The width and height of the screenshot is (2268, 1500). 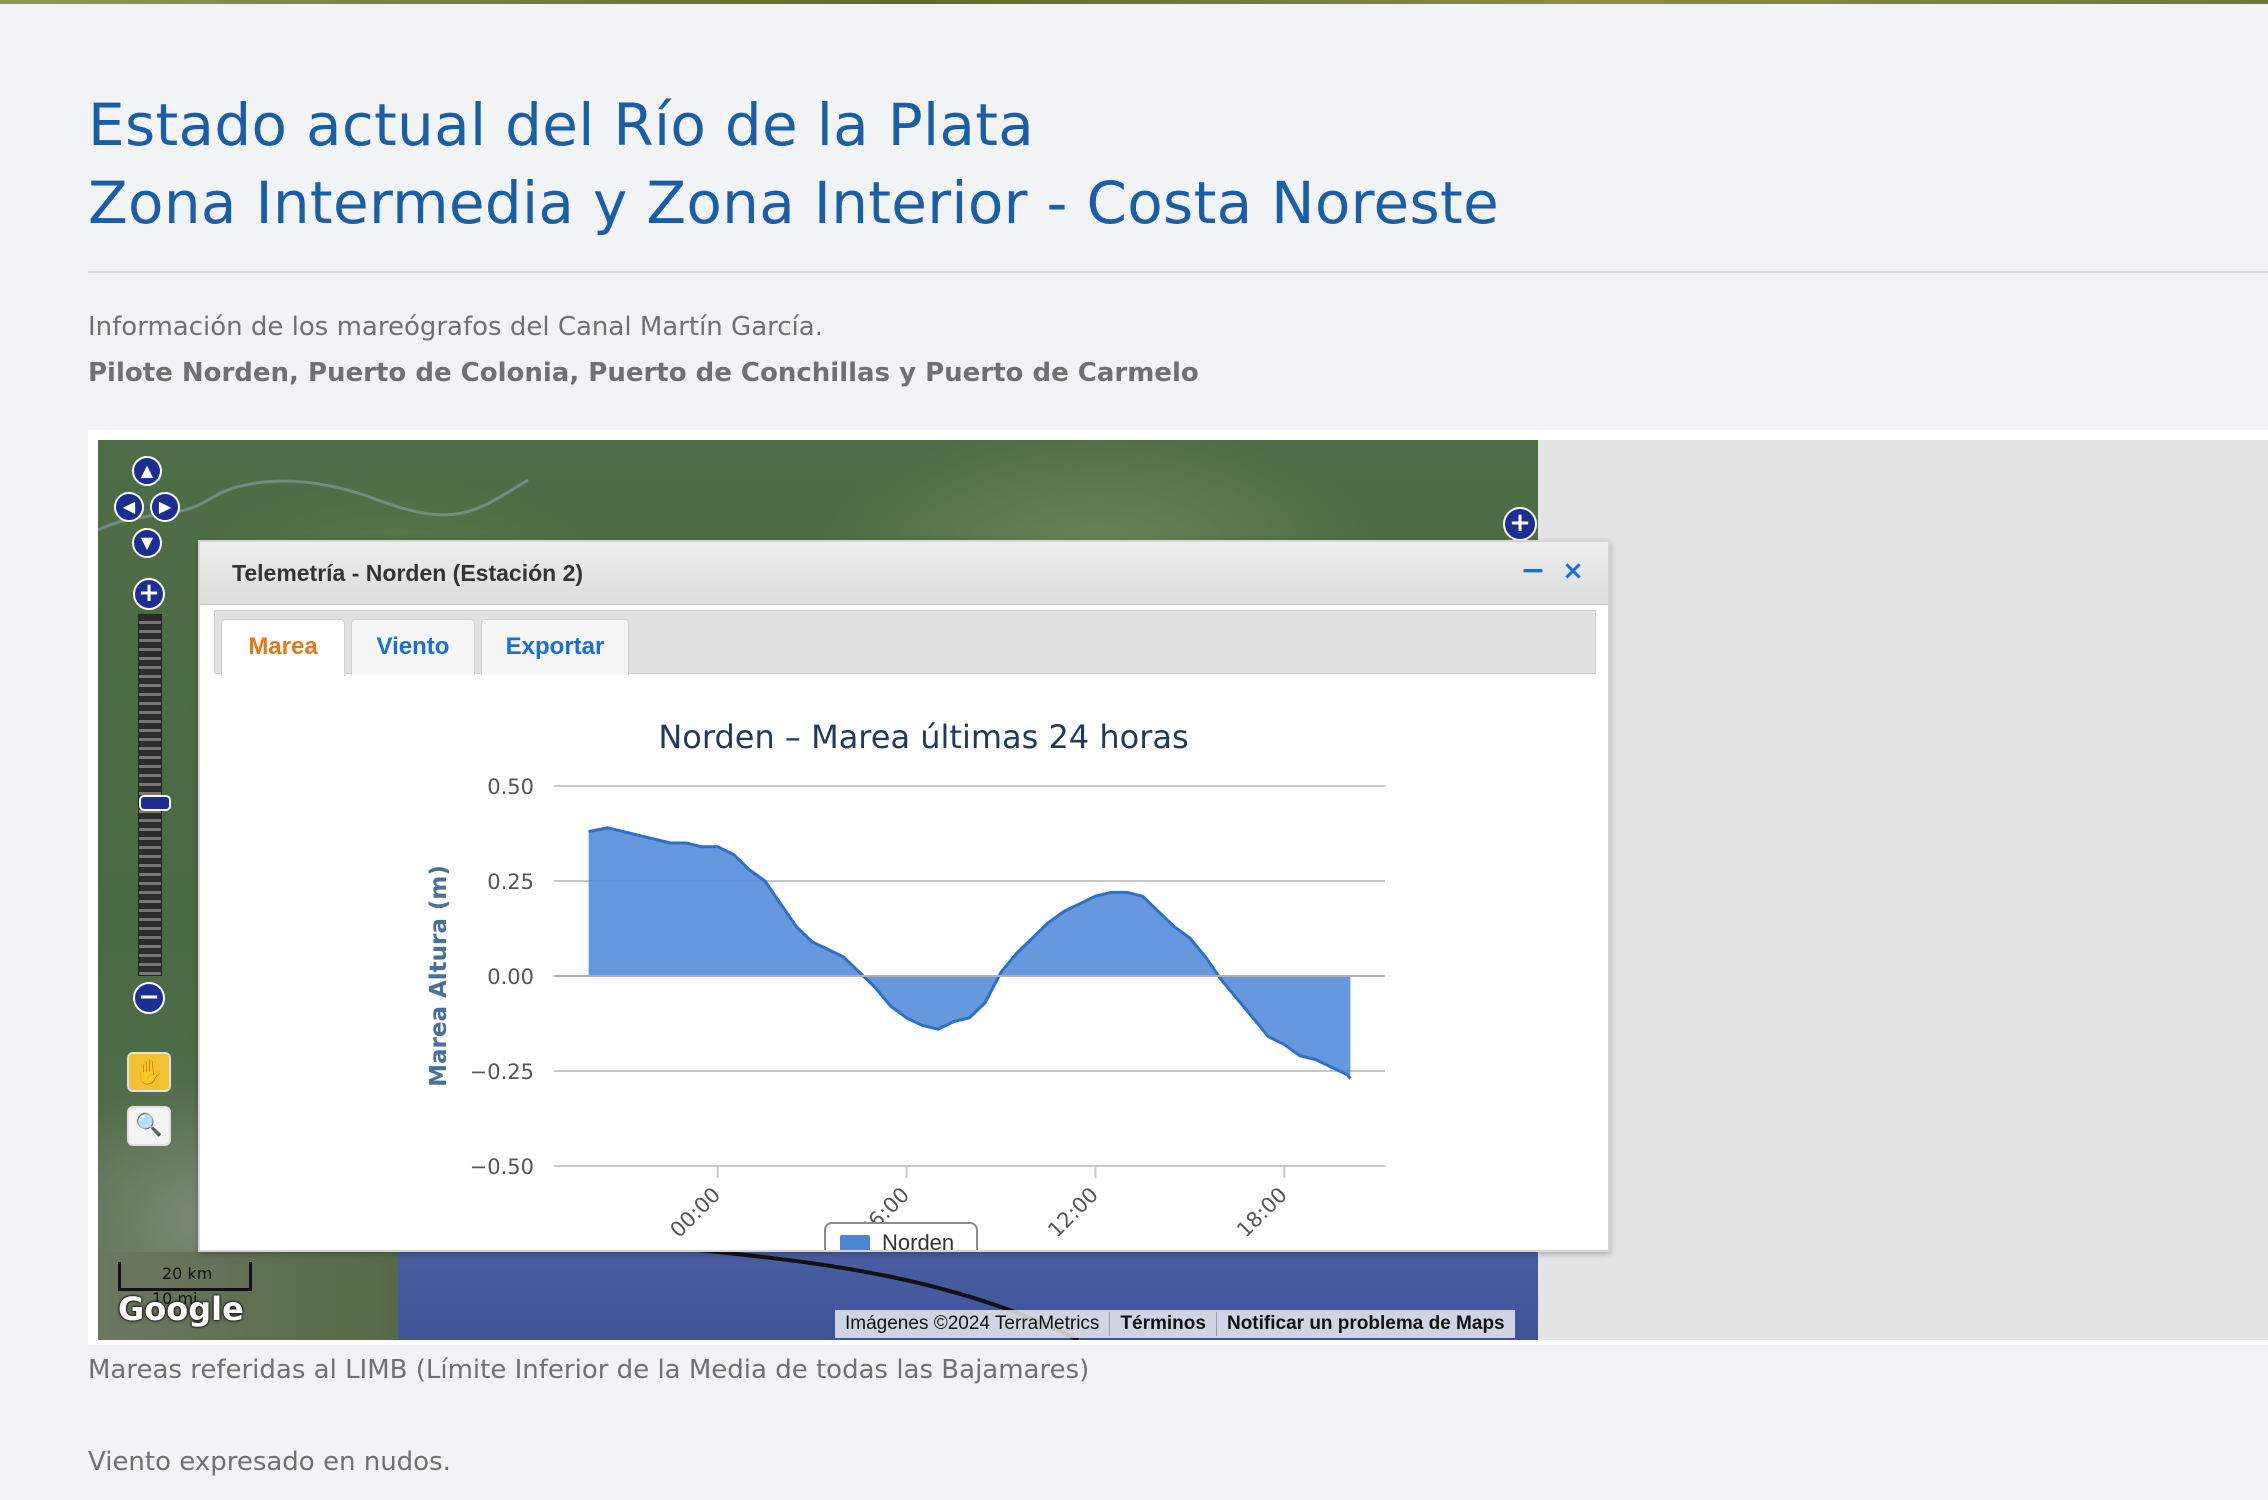 What do you see at coordinates (147, 543) in the screenshot?
I see `pan-down-icon: ▼` at bounding box center [147, 543].